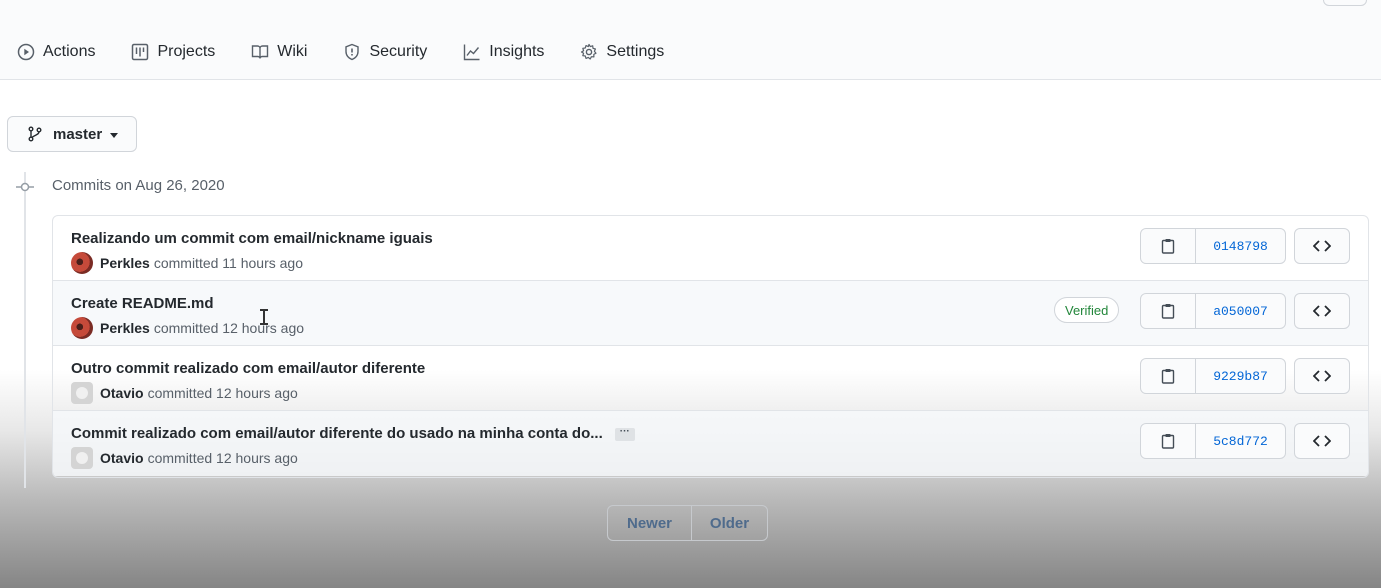 Image resolution: width=1381 pixels, height=588 pixels. Describe the element at coordinates (635, 51) in the screenshot. I see `tab-settings-label: Settings` at that location.